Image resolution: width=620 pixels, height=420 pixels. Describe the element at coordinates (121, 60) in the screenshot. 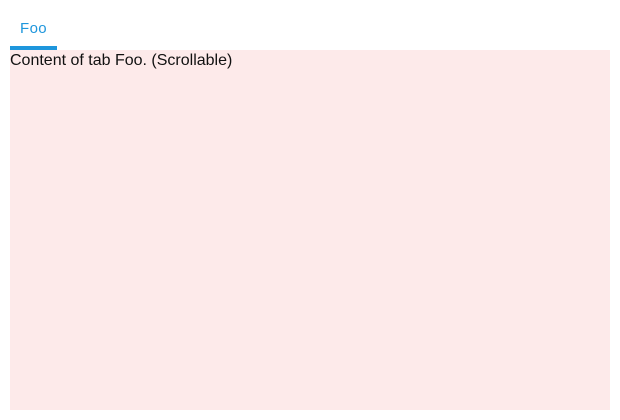

I see `tab-content-text: Content of tab Foo. (Scrollable)` at that location.